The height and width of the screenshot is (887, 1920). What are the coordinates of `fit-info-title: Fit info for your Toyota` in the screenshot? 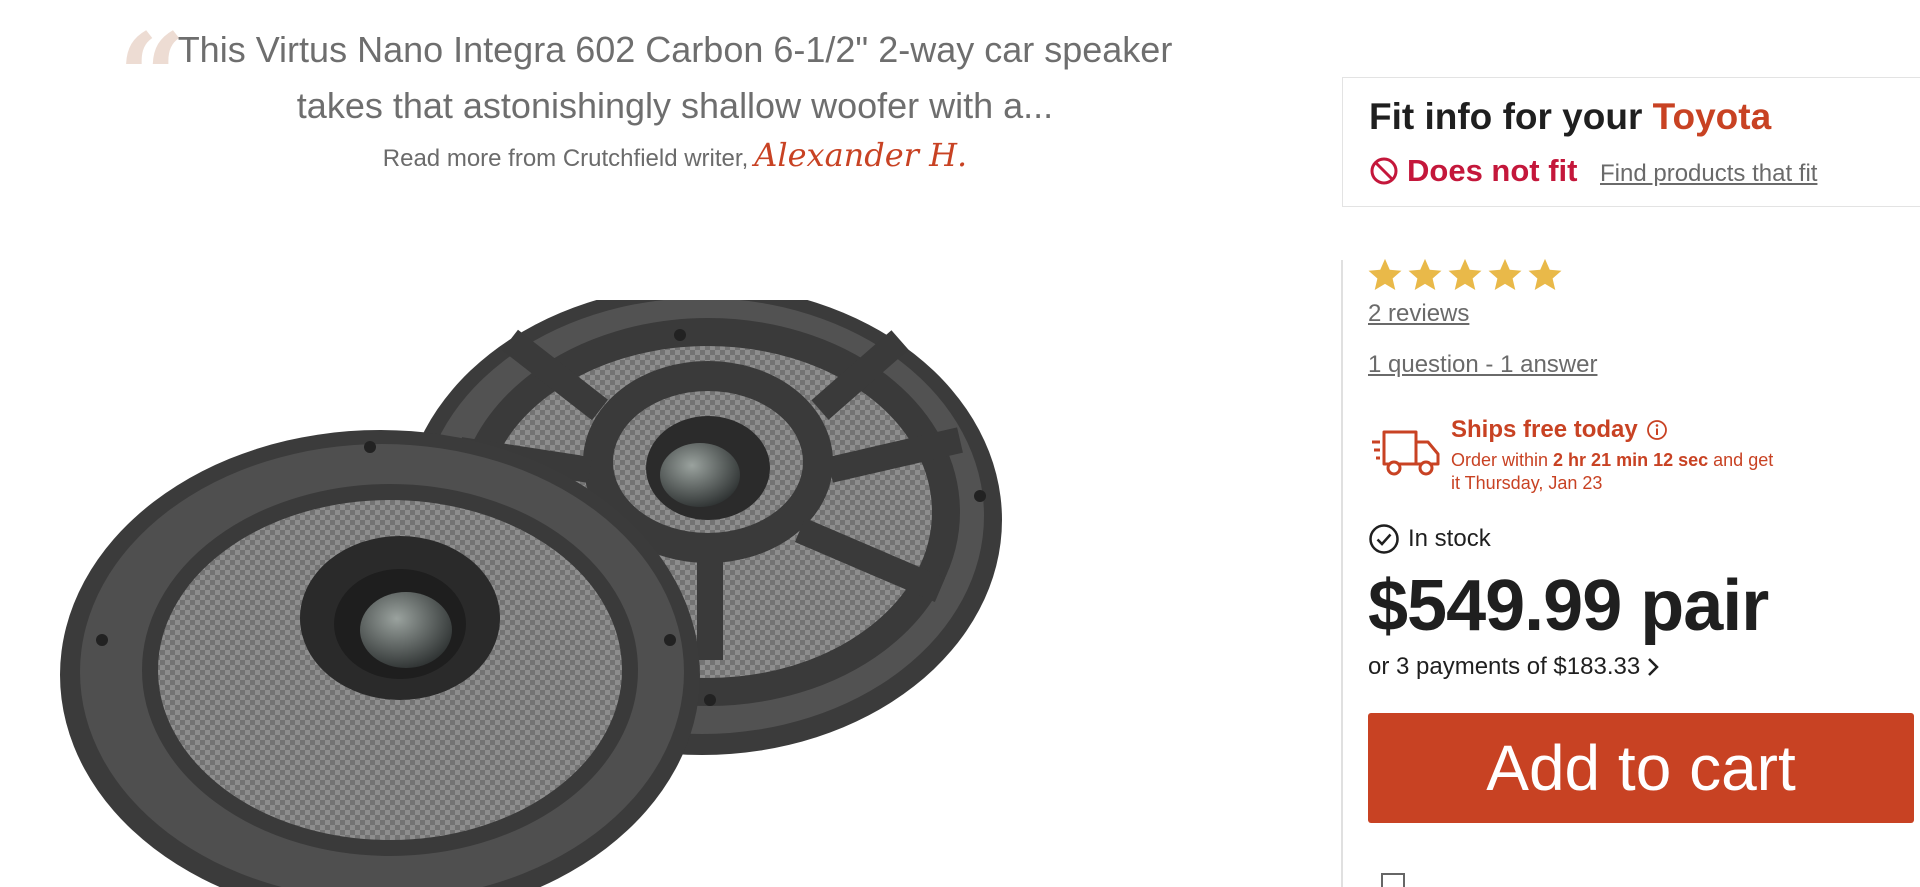 It's located at (1570, 117).